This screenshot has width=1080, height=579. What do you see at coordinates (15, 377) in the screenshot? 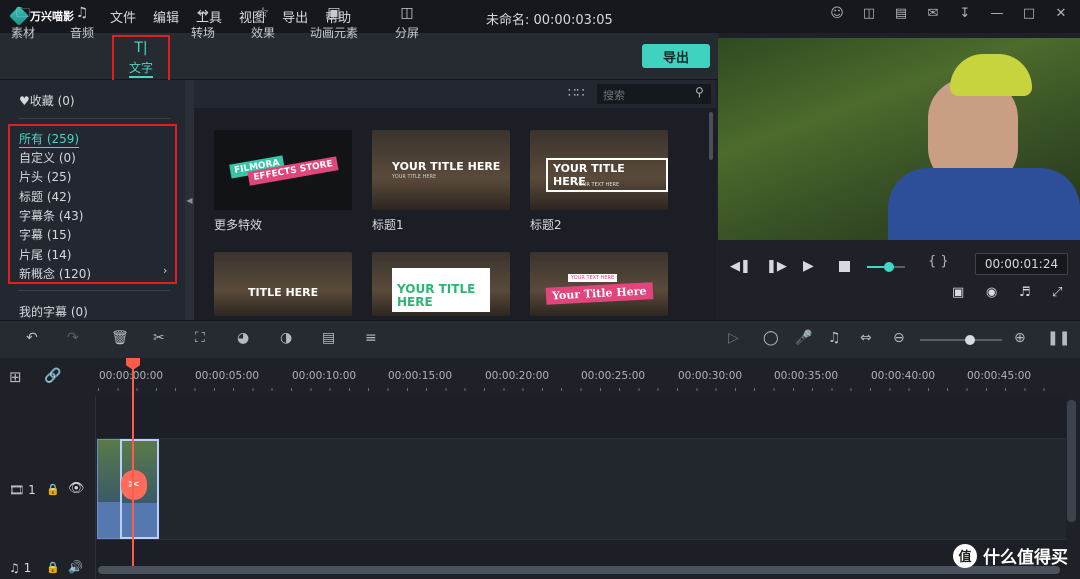
I see `add-track-icon: ⊞` at bounding box center [15, 377].